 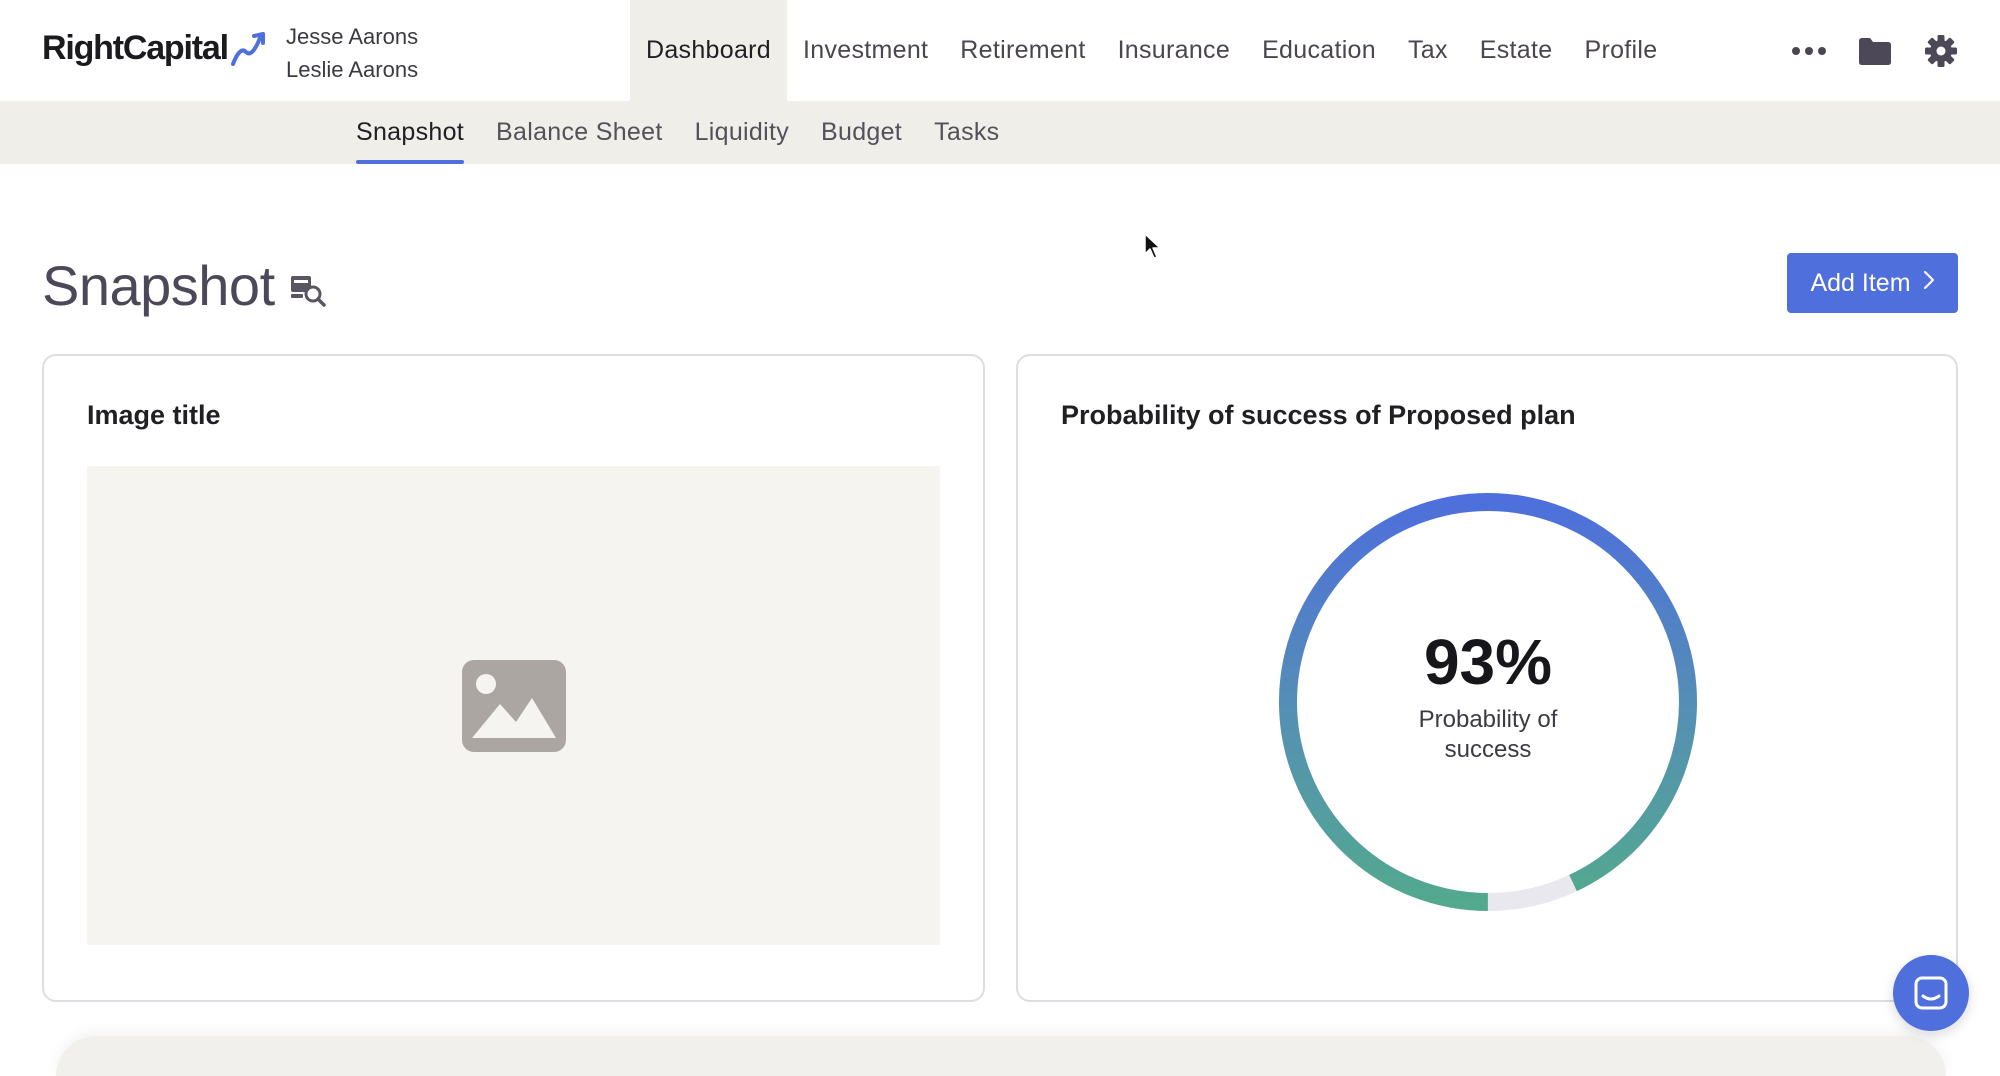 What do you see at coordinates (135, 47) in the screenshot?
I see `brand-name: RightCapital` at bounding box center [135, 47].